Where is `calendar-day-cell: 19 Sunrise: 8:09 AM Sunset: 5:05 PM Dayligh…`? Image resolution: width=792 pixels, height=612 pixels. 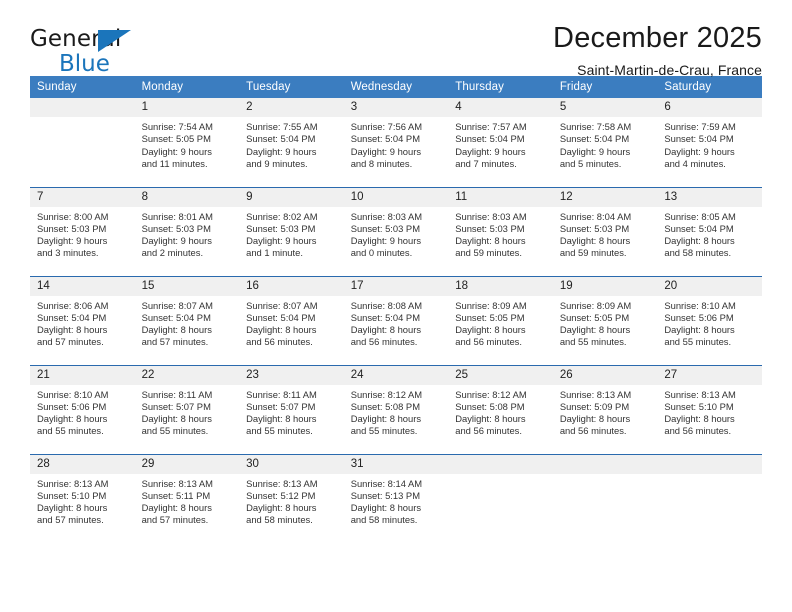 calendar-day-cell: 19 Sunrise: 8:09 AM Sunset: 5:05 PM Dayligh… is located at coordinates (605, 320).